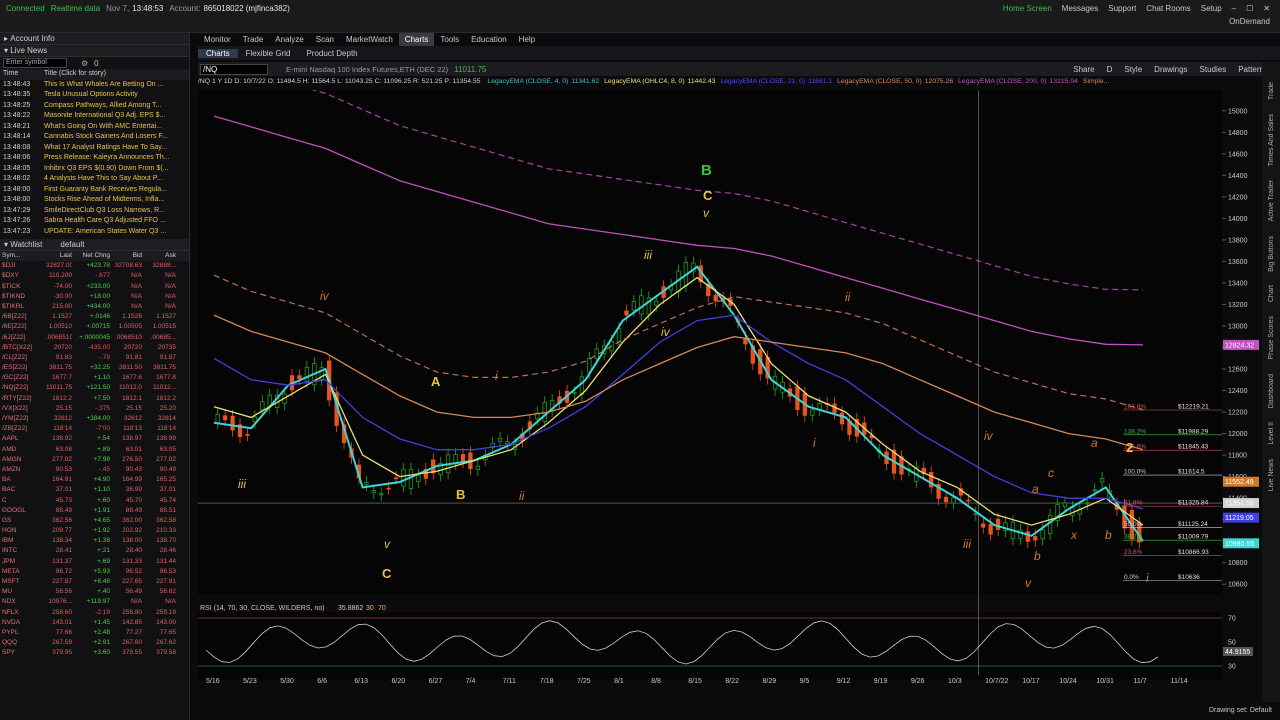 This screenshot has width=1280, height=720. I want to click on subtab-product-depth: Product Depth, so click(331, 53).